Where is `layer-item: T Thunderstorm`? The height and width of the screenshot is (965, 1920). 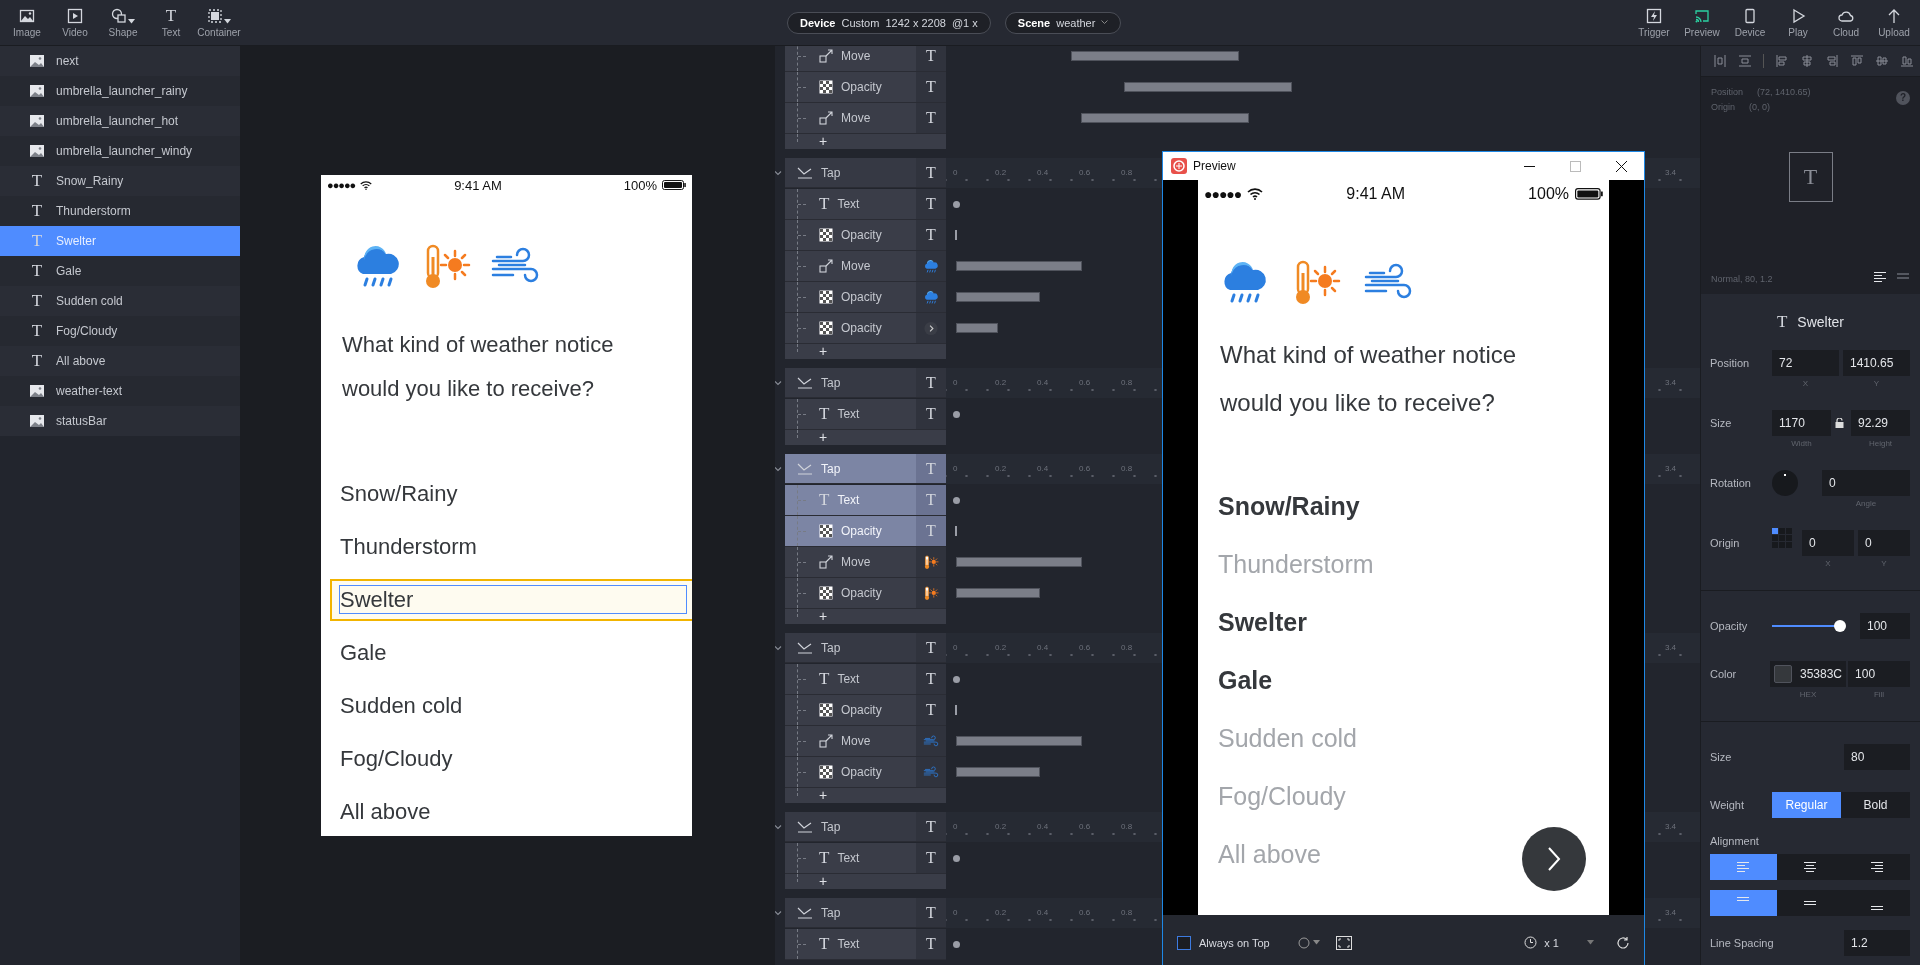 layer-item: T Thunderstorm is located at coordinates (120, 211).